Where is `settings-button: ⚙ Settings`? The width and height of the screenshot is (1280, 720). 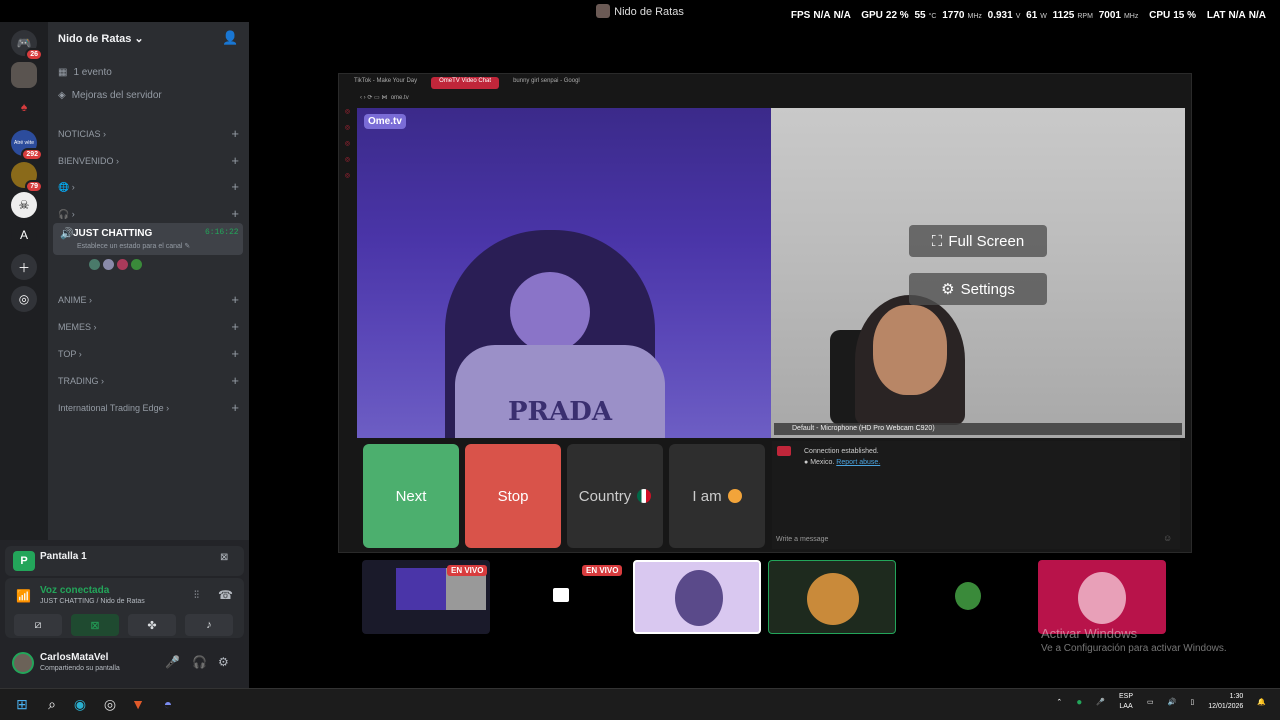
settings-button: ⚙ Settings is located at coordinates (978, 289).